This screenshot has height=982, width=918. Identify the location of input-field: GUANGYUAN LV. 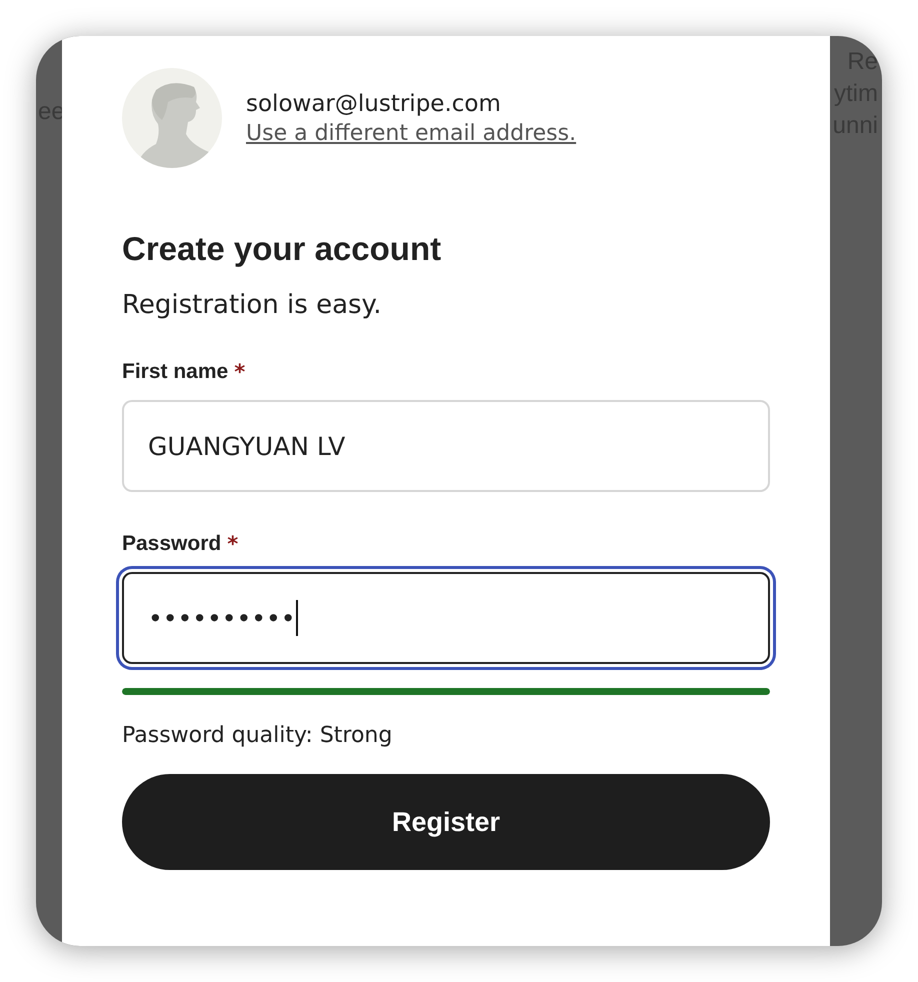
(446, 446).